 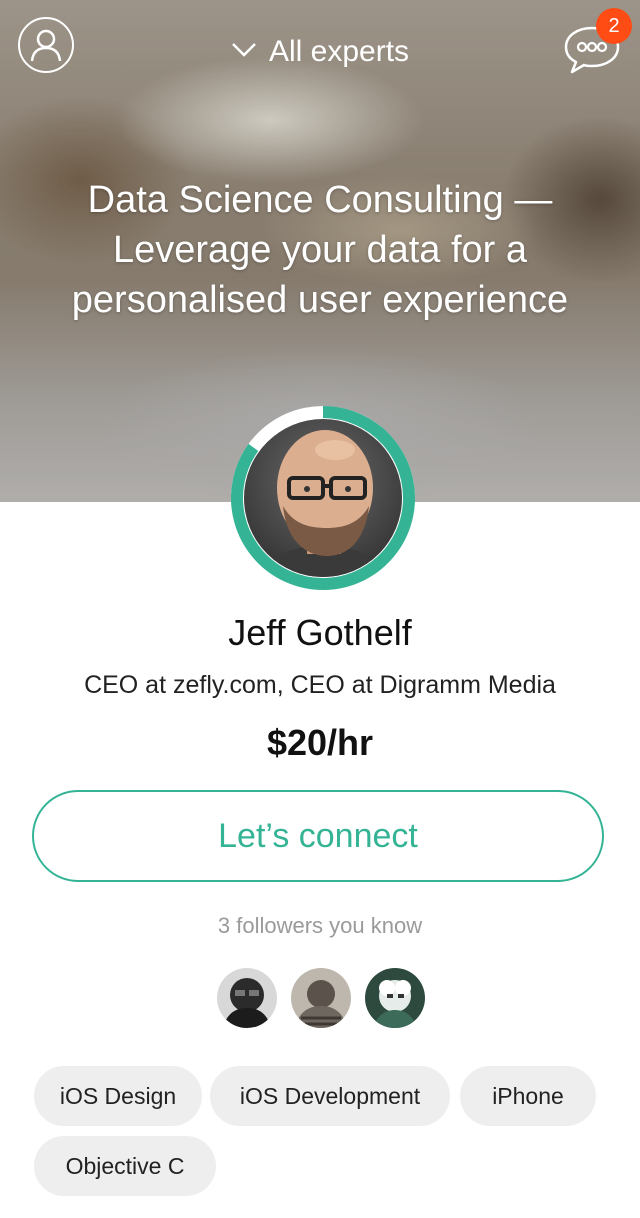 I want to click on skill-tag: iOS Design, so click(x=118, y=1096).